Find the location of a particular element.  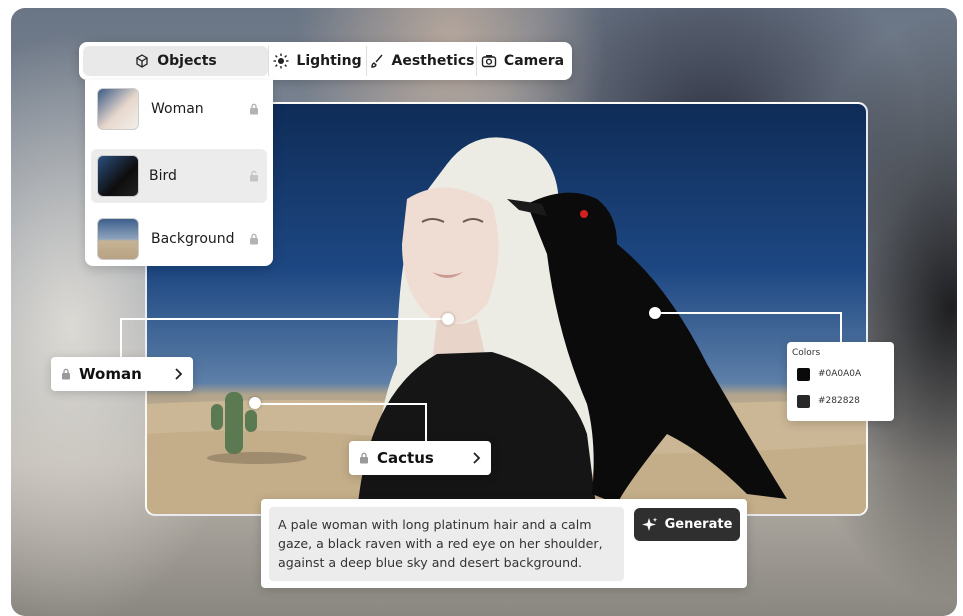

unlock-icon is located at coordinates (254, 176).